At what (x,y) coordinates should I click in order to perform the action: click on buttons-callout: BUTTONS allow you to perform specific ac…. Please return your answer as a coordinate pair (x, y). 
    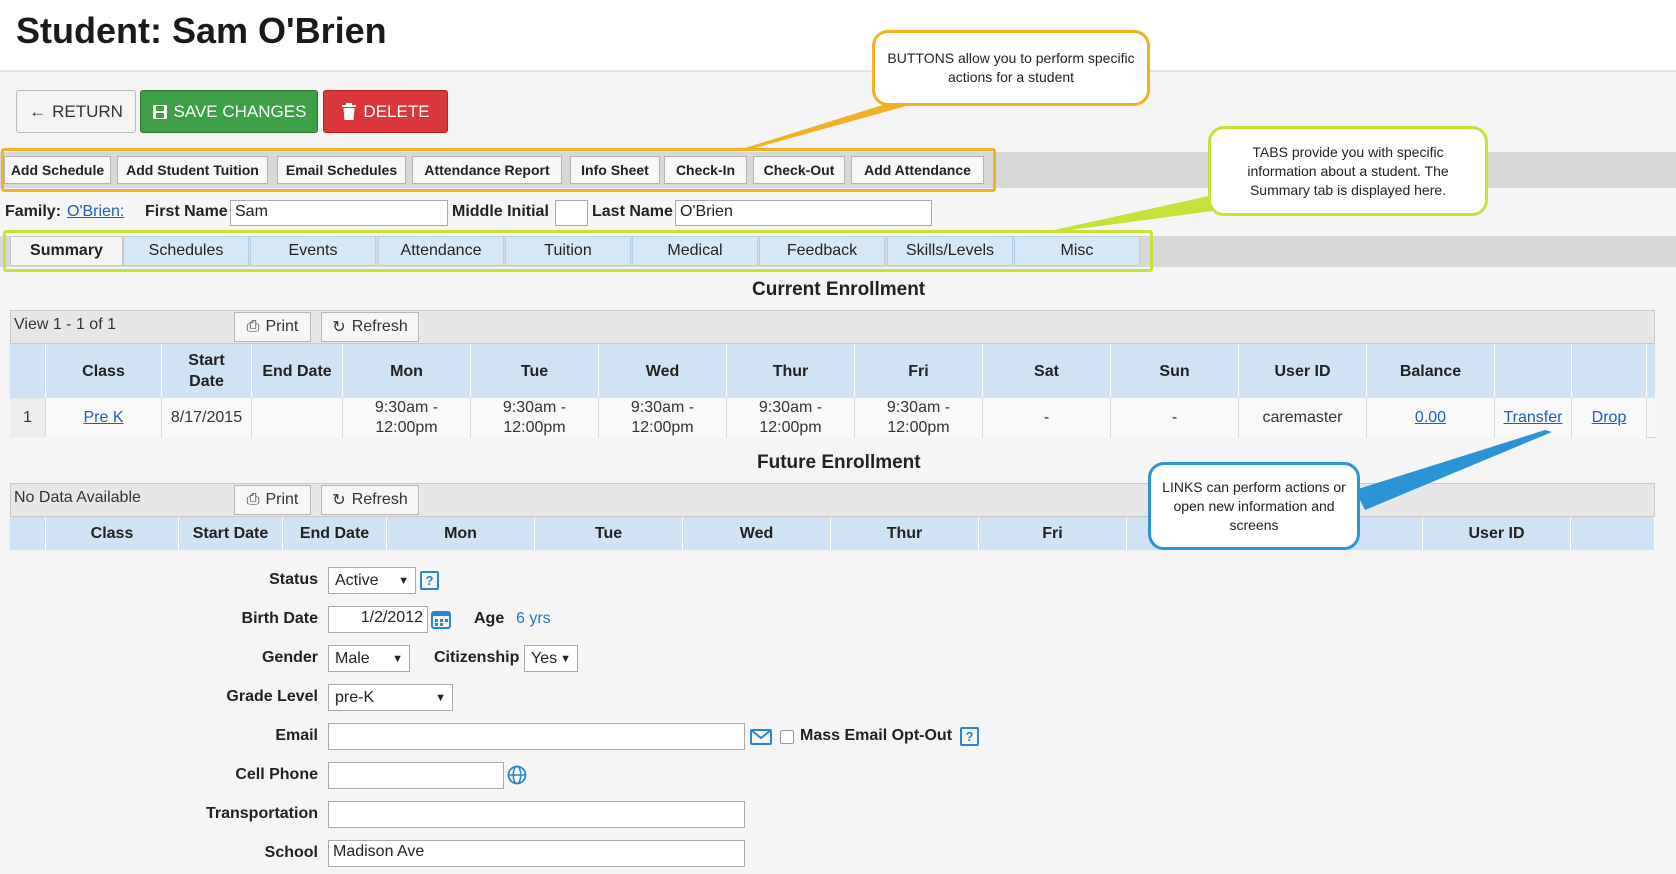
    Looking at the image, I should click on (1011, 68).